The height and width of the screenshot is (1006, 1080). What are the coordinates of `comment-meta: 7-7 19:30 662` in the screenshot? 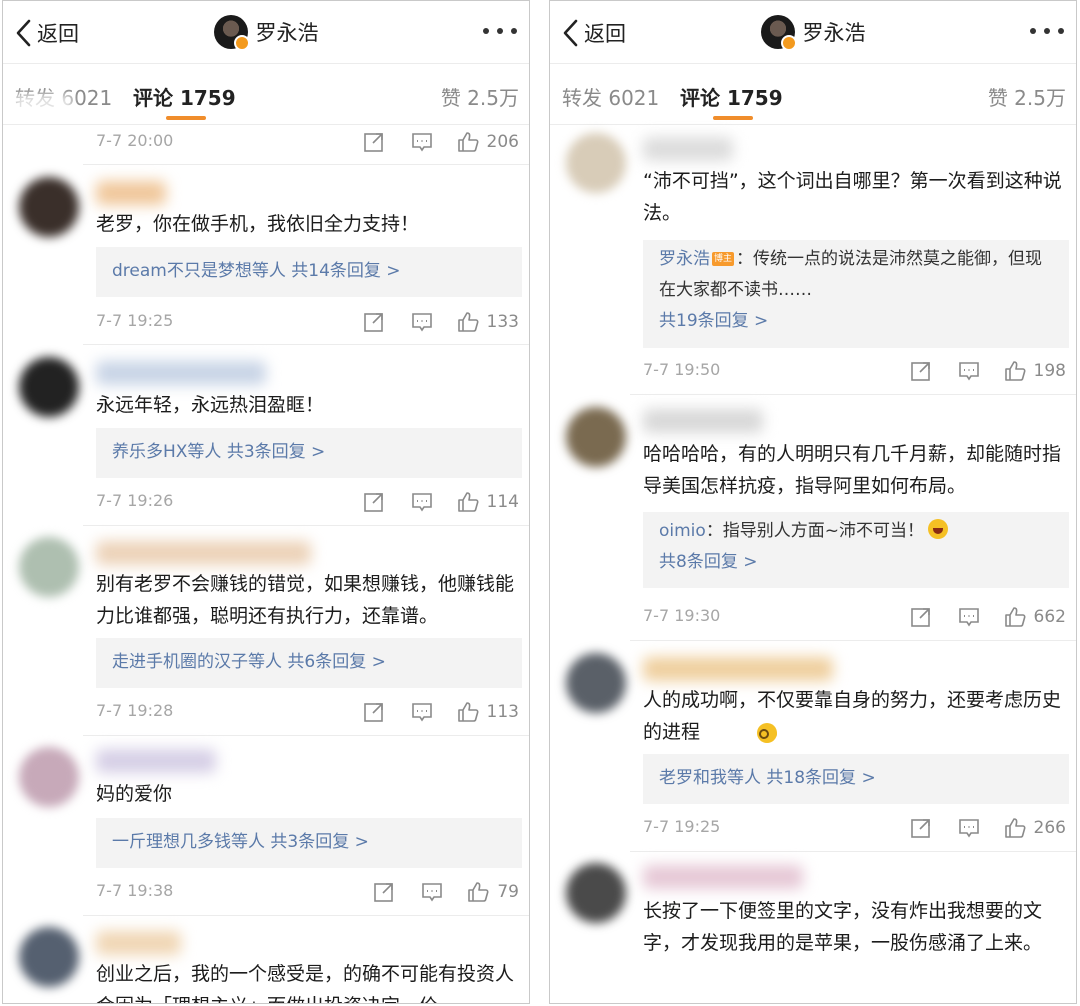 It's located at (854, 617).